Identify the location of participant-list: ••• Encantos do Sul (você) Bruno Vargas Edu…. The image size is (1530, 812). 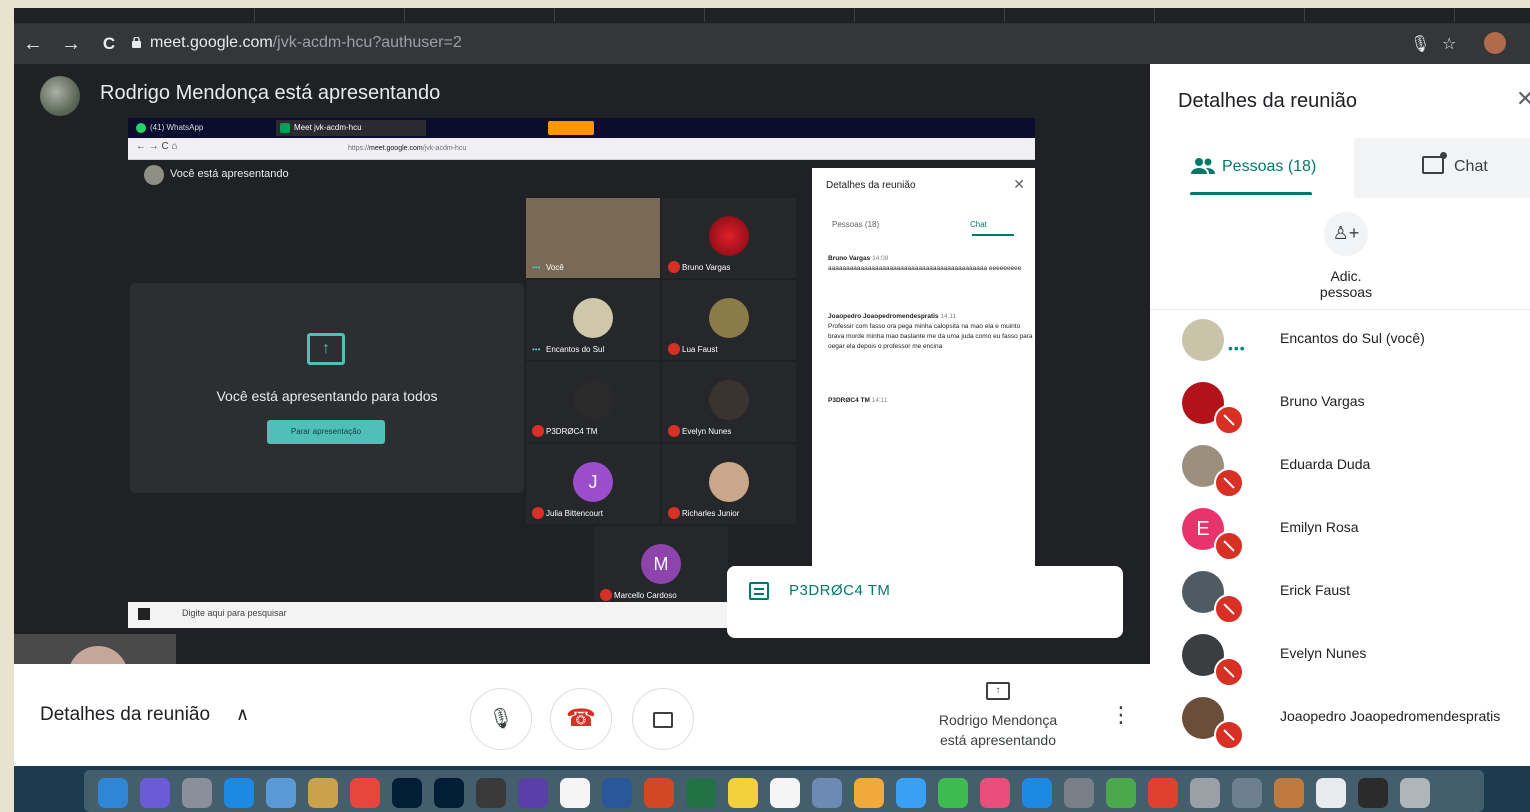
(1340, 538).